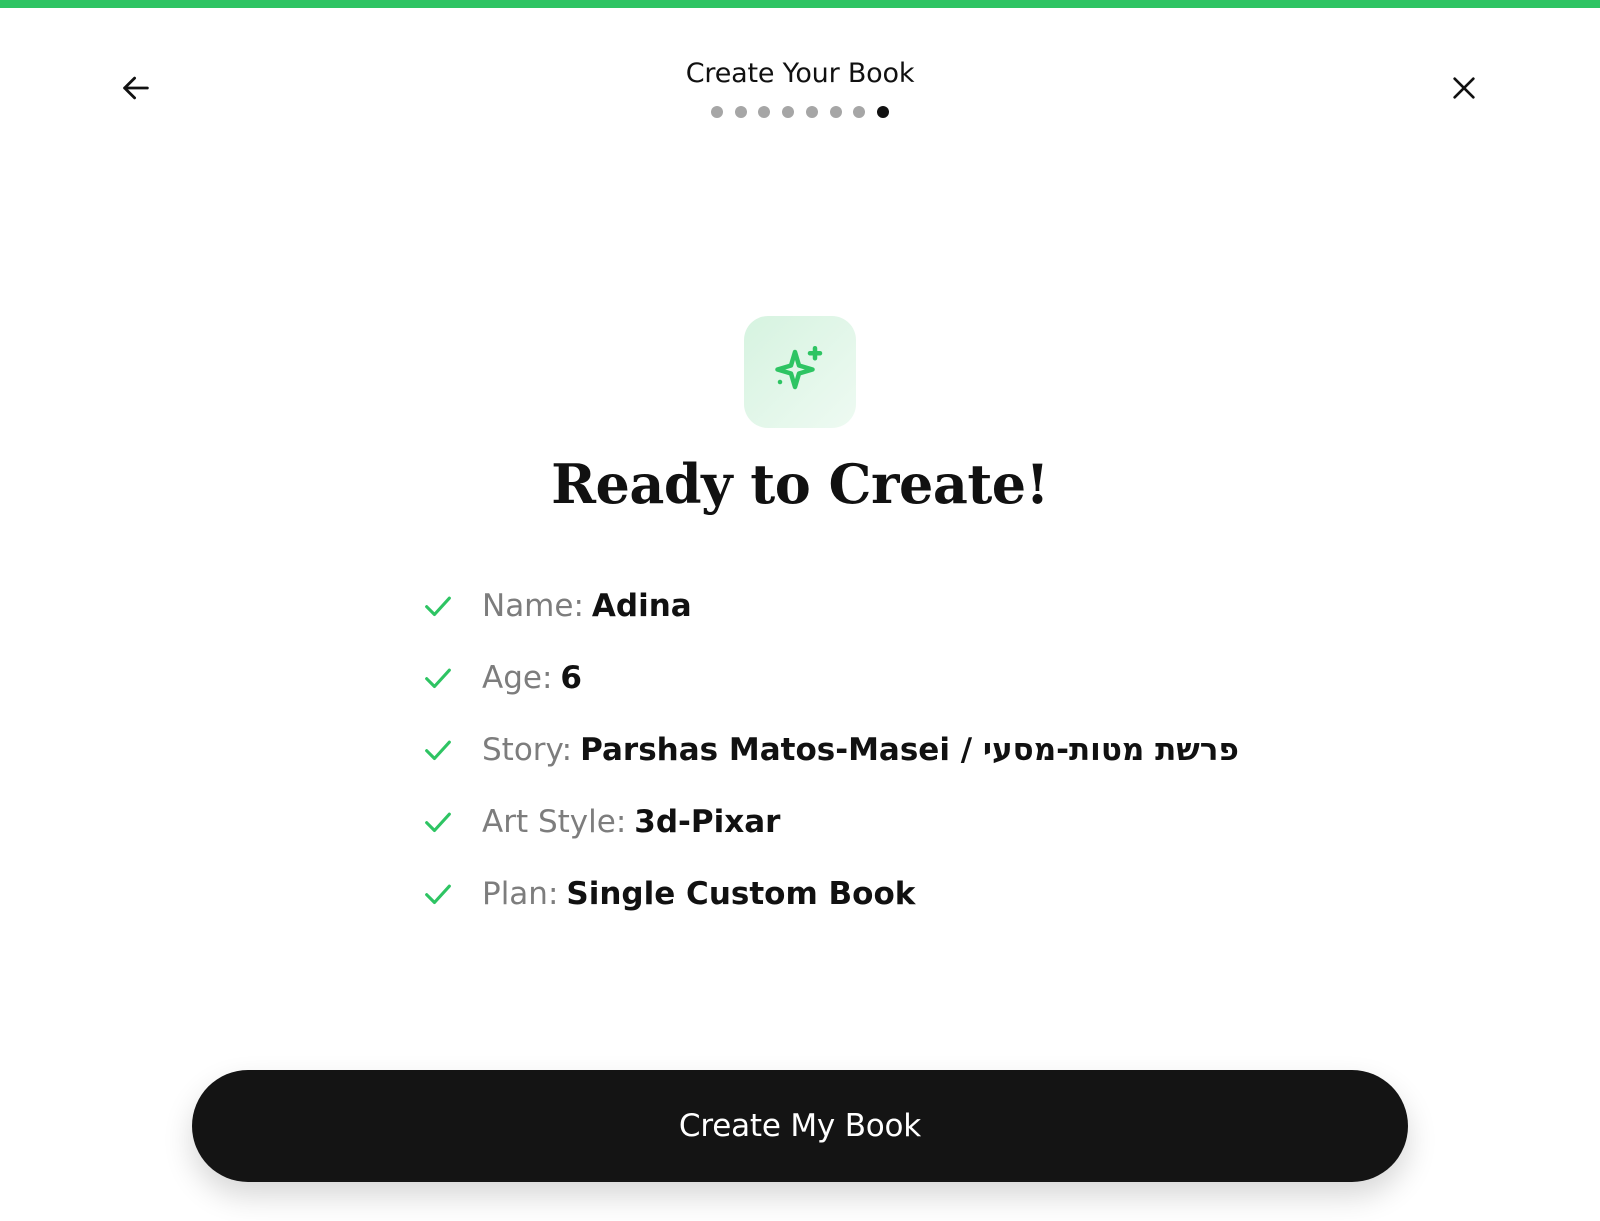 This screenshot has width=1600, height=1221. What do you see at coordinates (909, 750) in the screenshot?
I see `summary-value-story: Parshas Matos-Masei / פרשת מטות-מסעי` at bounding box center [909, 750].